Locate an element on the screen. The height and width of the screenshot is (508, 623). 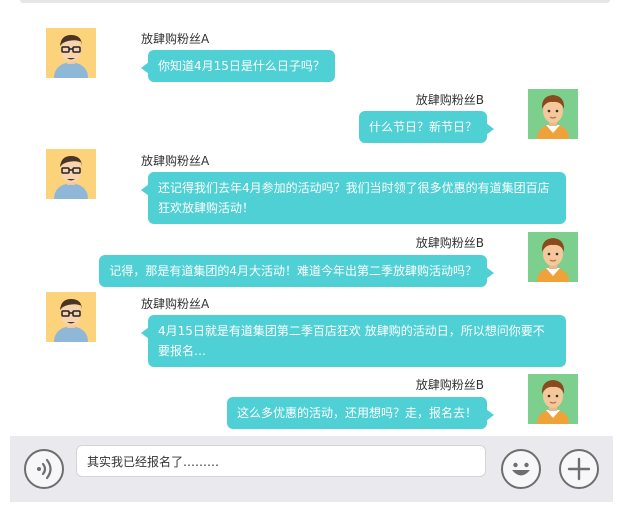
message-composer is located at coordinates (311, 469).